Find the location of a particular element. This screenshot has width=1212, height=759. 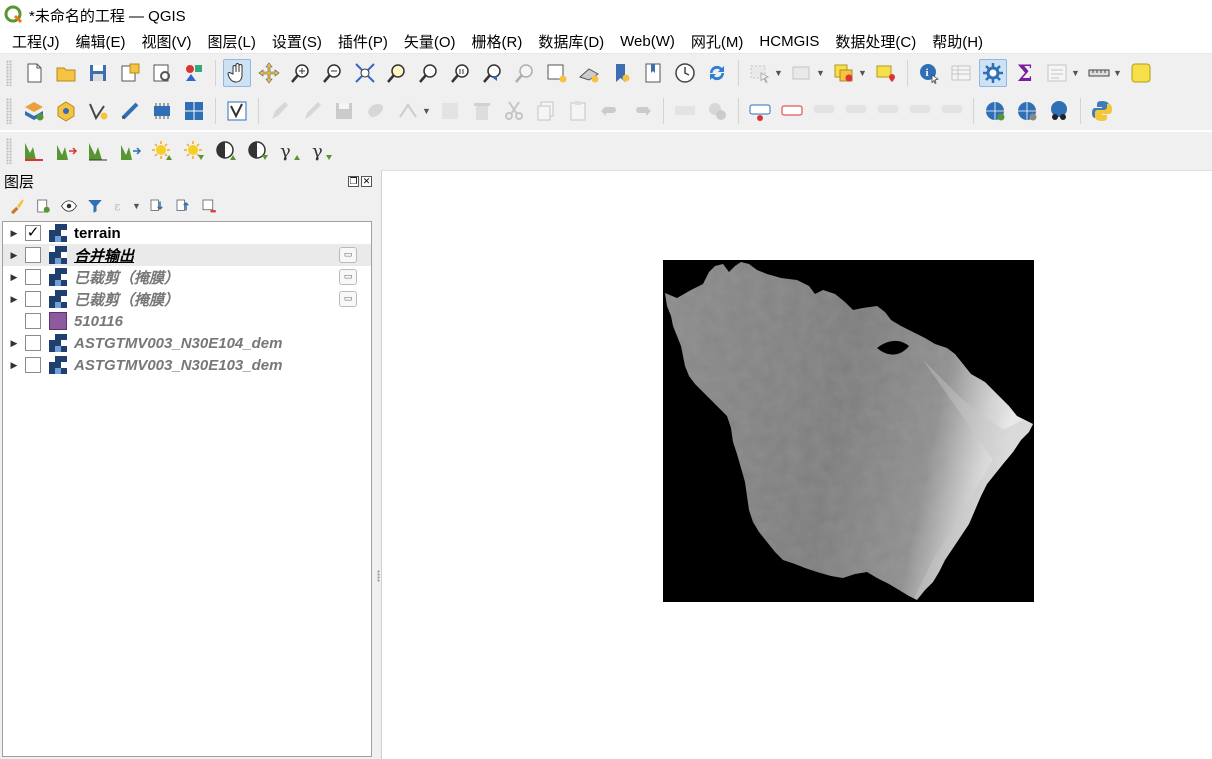

manage-map-themes-icon is located at coordinates (69, 206).